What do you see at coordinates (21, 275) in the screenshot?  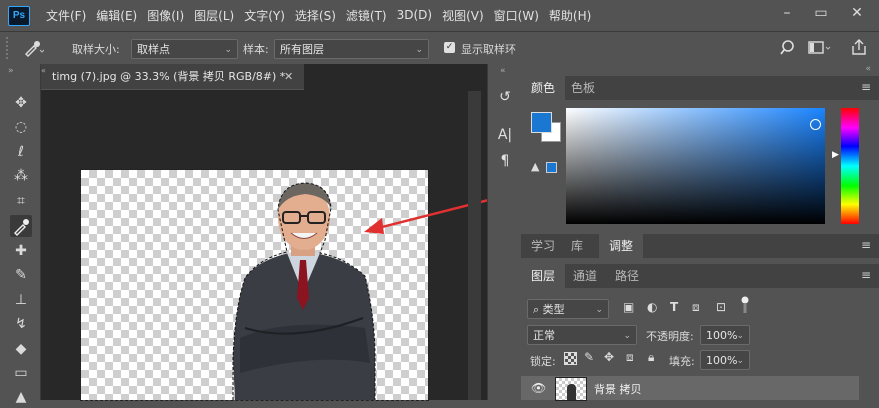 I see `brush-tool-icon: ✎` at bounding box center [21, 275].